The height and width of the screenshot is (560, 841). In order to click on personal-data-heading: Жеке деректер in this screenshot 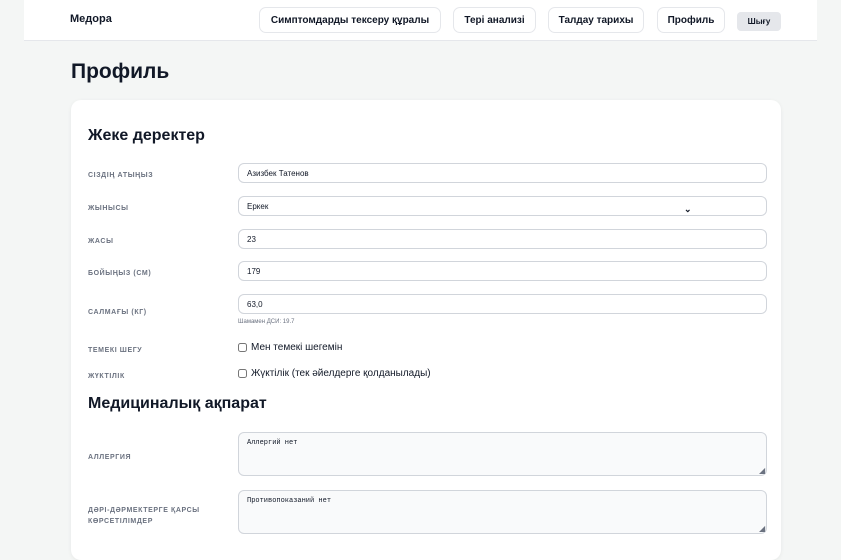, I will do `click(146, 135)`.